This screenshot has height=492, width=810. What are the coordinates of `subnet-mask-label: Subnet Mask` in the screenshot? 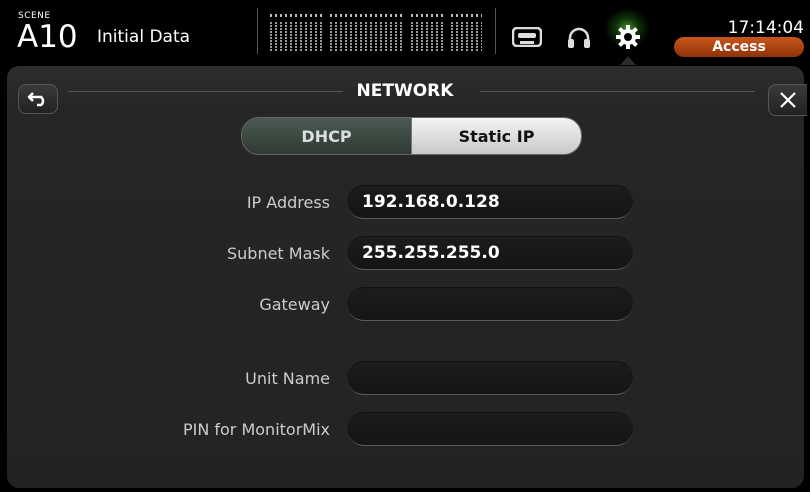 It's located at (278, 253).